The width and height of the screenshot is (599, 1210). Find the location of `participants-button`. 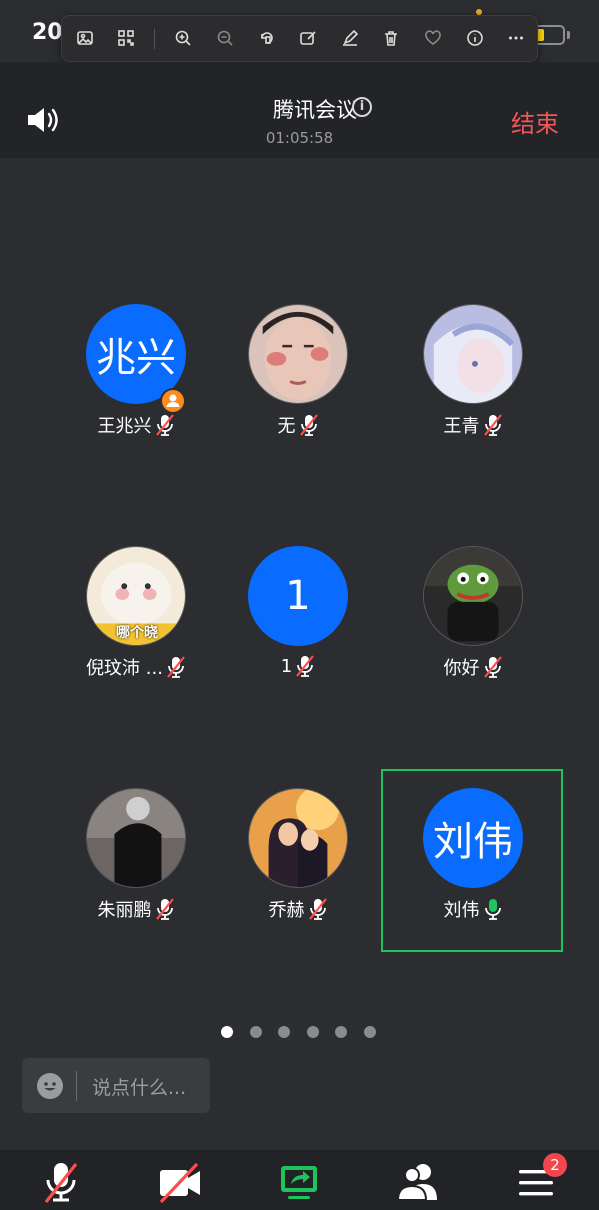

participants-button is located at coordinates (418, 1182).